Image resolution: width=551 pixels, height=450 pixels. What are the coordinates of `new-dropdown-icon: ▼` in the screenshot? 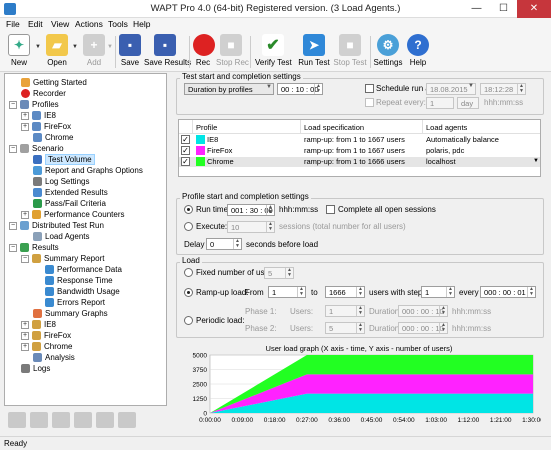 It's located at (38, 47).